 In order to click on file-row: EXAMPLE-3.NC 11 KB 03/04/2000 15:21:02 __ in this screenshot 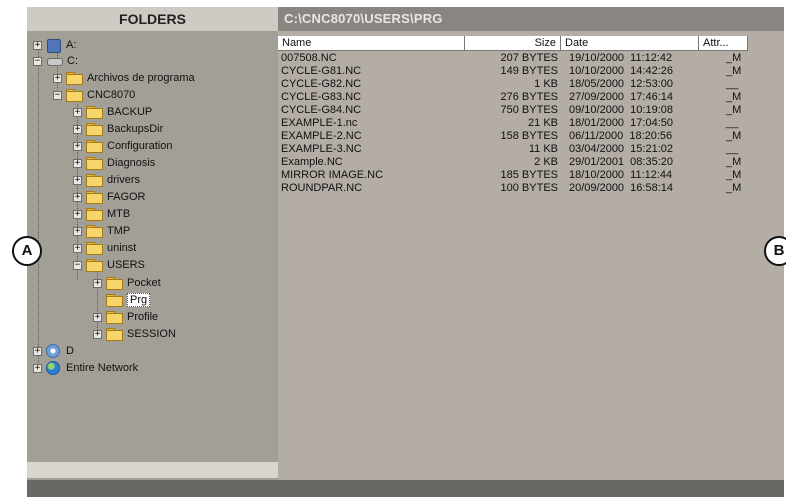, I will do `click(531, 149)`.